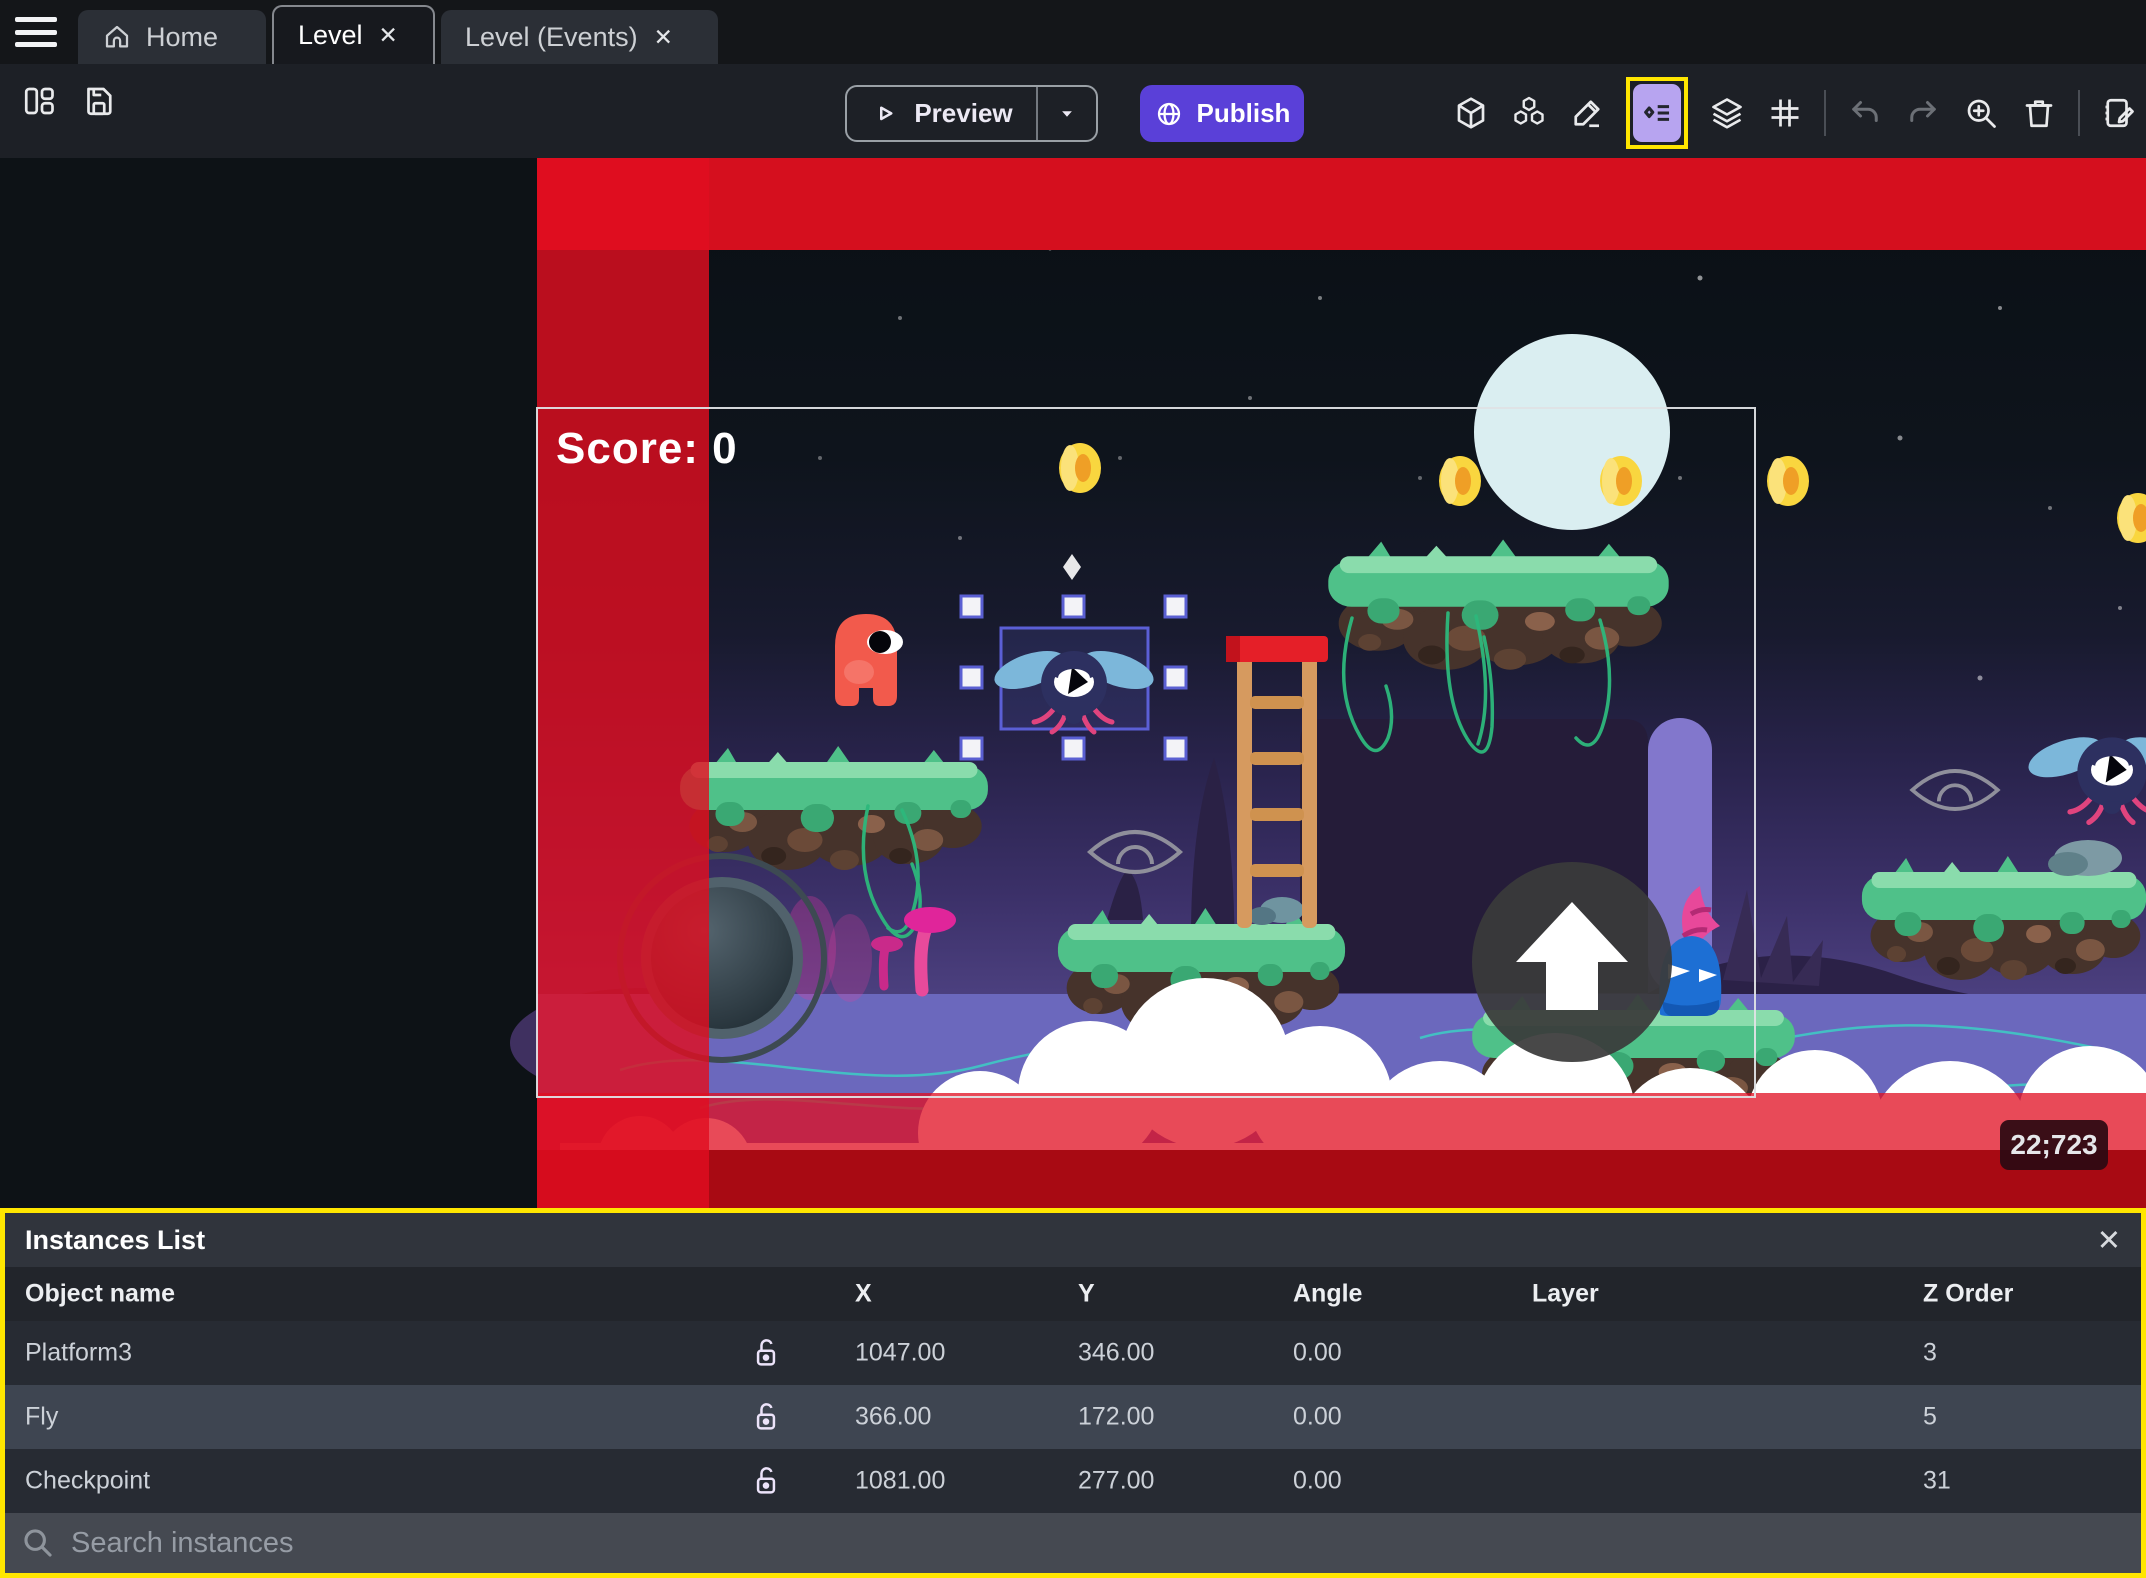  I want to click on grid-icon, so click(1785, 113).